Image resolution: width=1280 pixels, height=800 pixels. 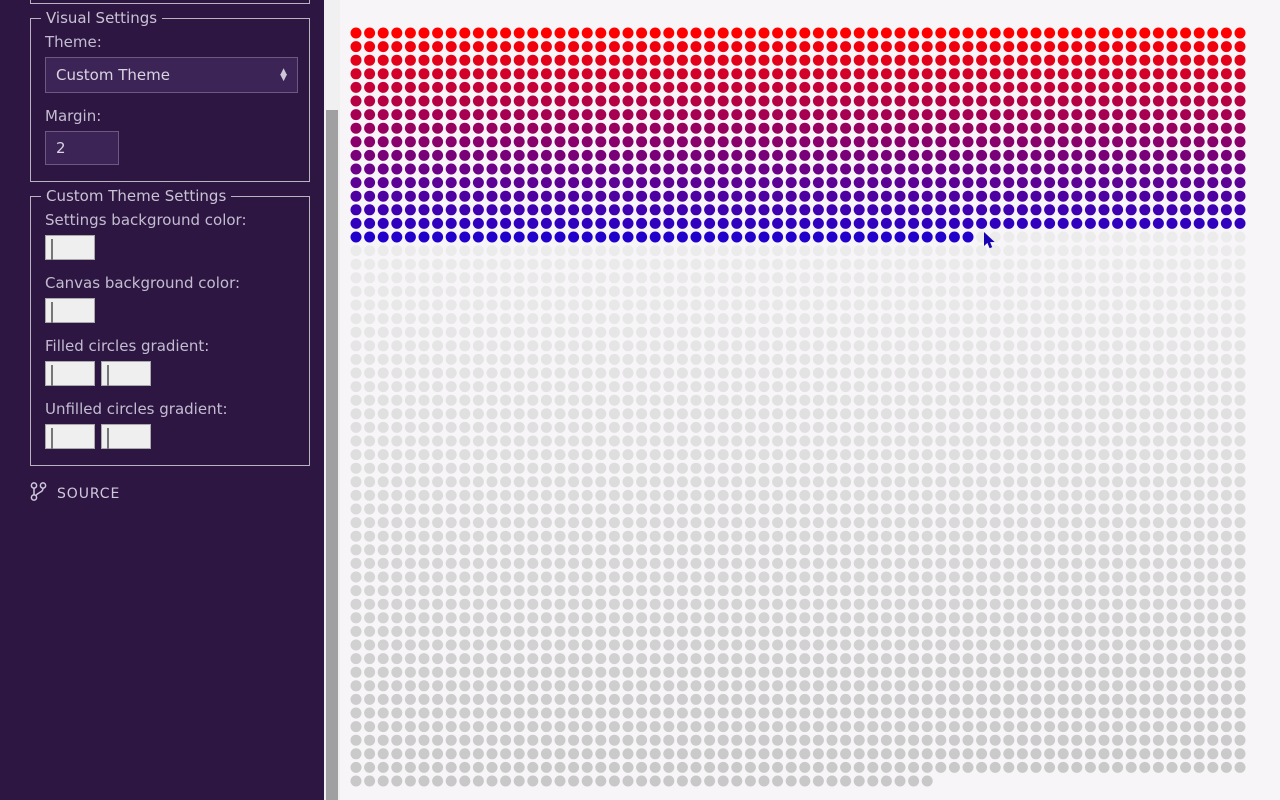 What do you see at coordinates (136, 196) in the screenshot?
I see `custom-theme-legend: Custom Theme Settings` at bounding box center [136, 196].